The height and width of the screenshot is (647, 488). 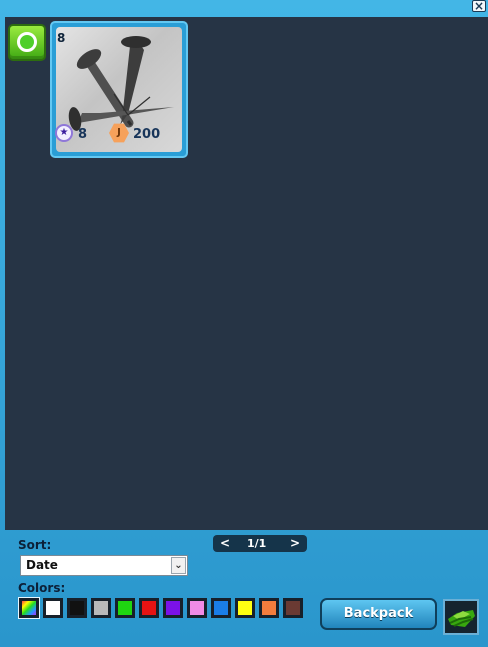 I want to click on color-swatch-purple, so click(x=173, y=608).